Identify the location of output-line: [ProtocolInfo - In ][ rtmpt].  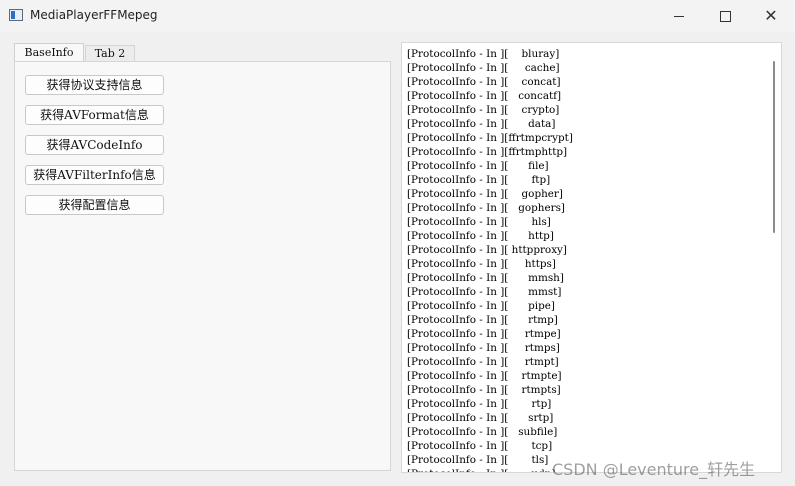
(483, 362).